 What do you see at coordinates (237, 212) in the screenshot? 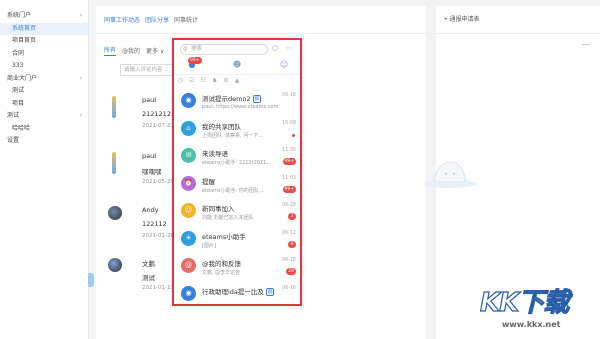
I see `conversation-item: ☺ 新同事加入 刘能 刘能已加入本团队 06-28 3` at bounding box center [237, 212].